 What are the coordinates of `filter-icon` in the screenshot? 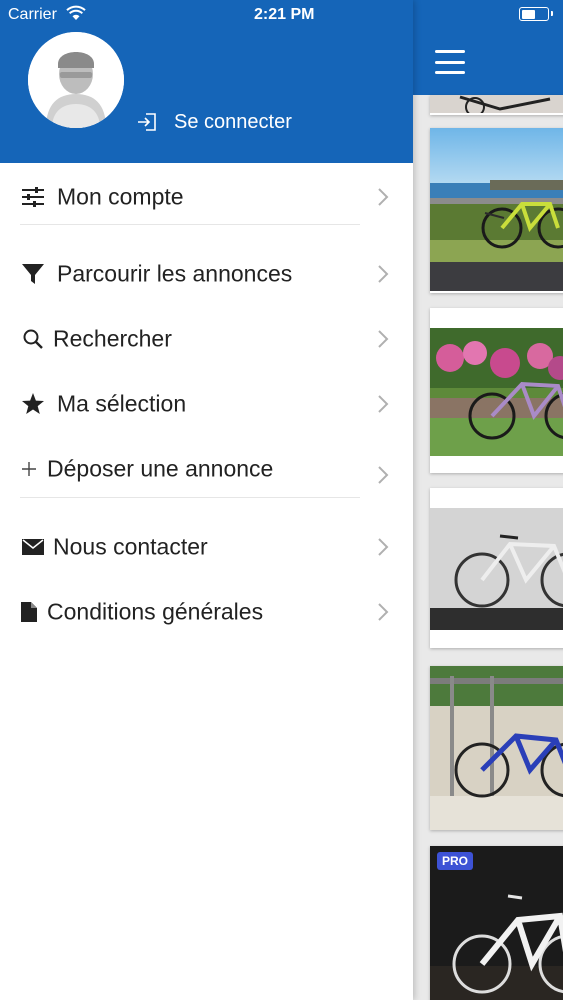 It's located at (33, 274).